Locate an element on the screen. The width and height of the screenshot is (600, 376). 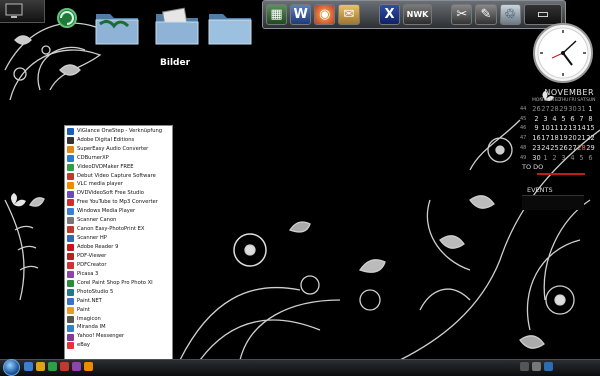
calendar-day: 17 is located at coordinates (545, 138).